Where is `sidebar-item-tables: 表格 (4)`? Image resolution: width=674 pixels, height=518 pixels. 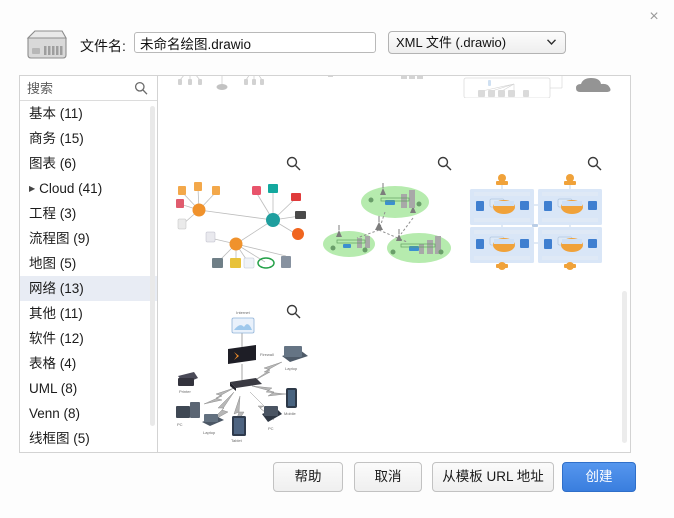 sidebar-item-tables: 表格 (4) is located at coordinates (88, 363).